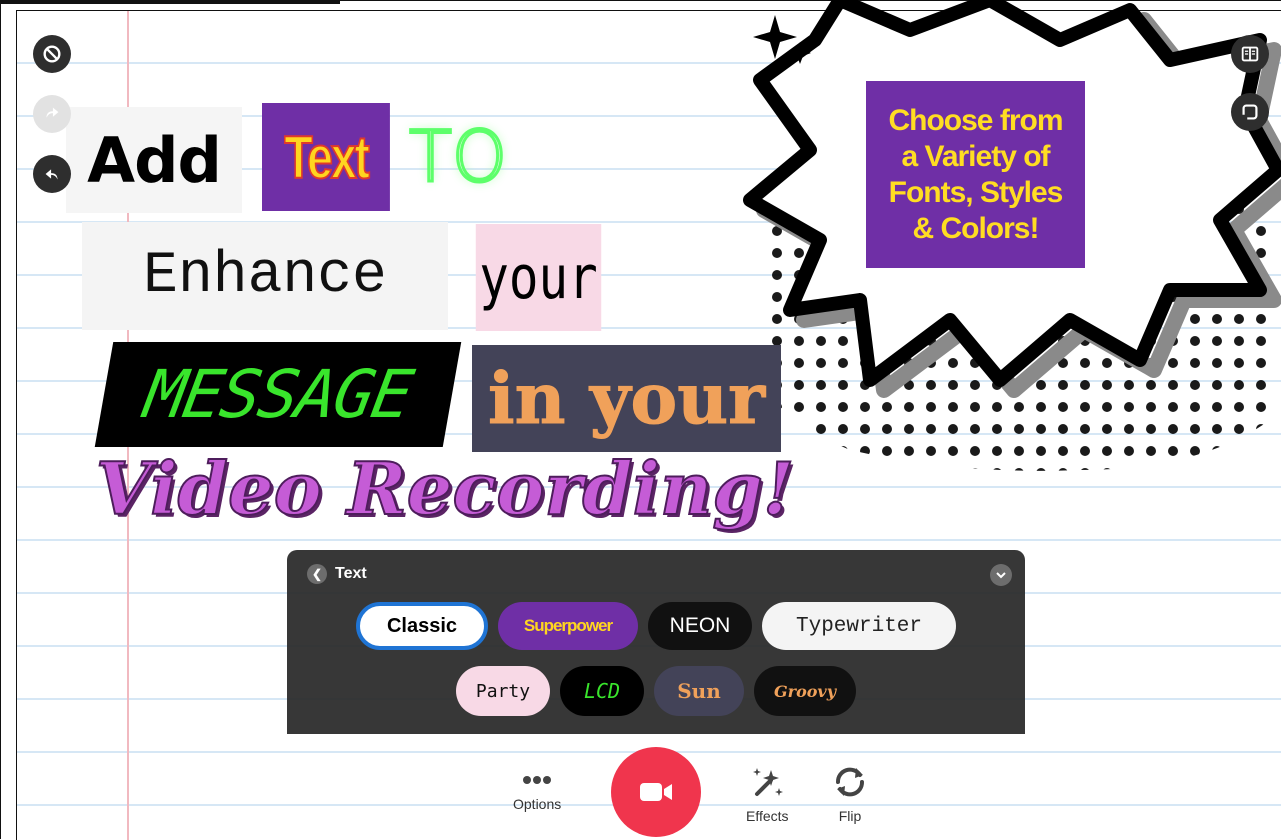 This screenshot has height=840, width=1281. What do you see at coordinates (602, 691) in the screenshot?
I see `style-lcd-button: LCD` at bounding box center [602, 691].